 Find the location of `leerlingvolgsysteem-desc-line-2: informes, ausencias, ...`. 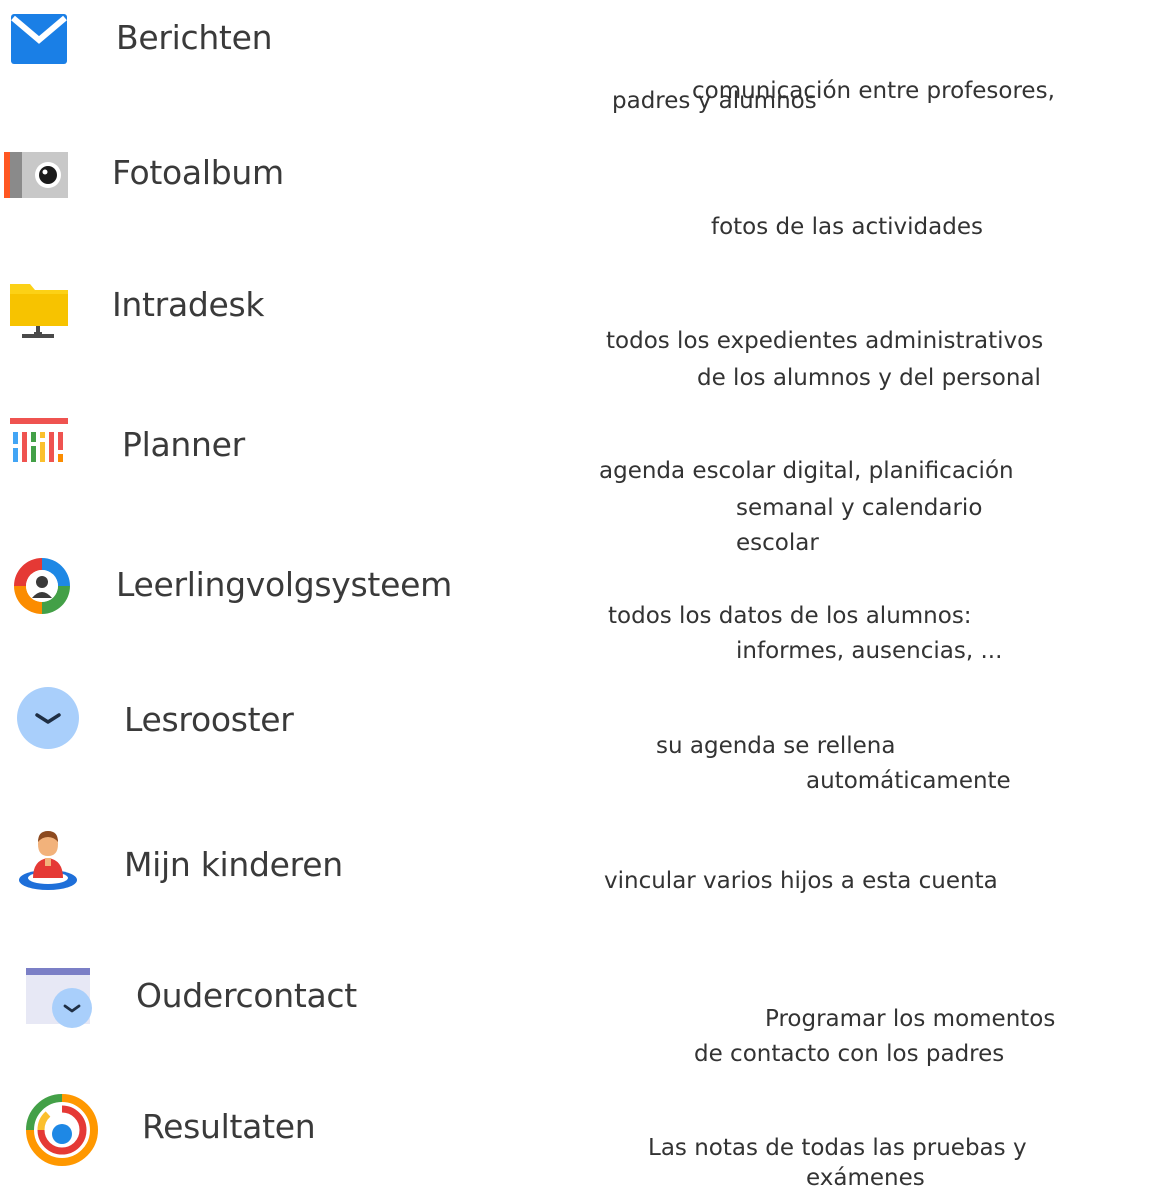

leerlingvolgsysteem-desc-line-2: informes, ausencias, ... is located at coordinates (869, 651).